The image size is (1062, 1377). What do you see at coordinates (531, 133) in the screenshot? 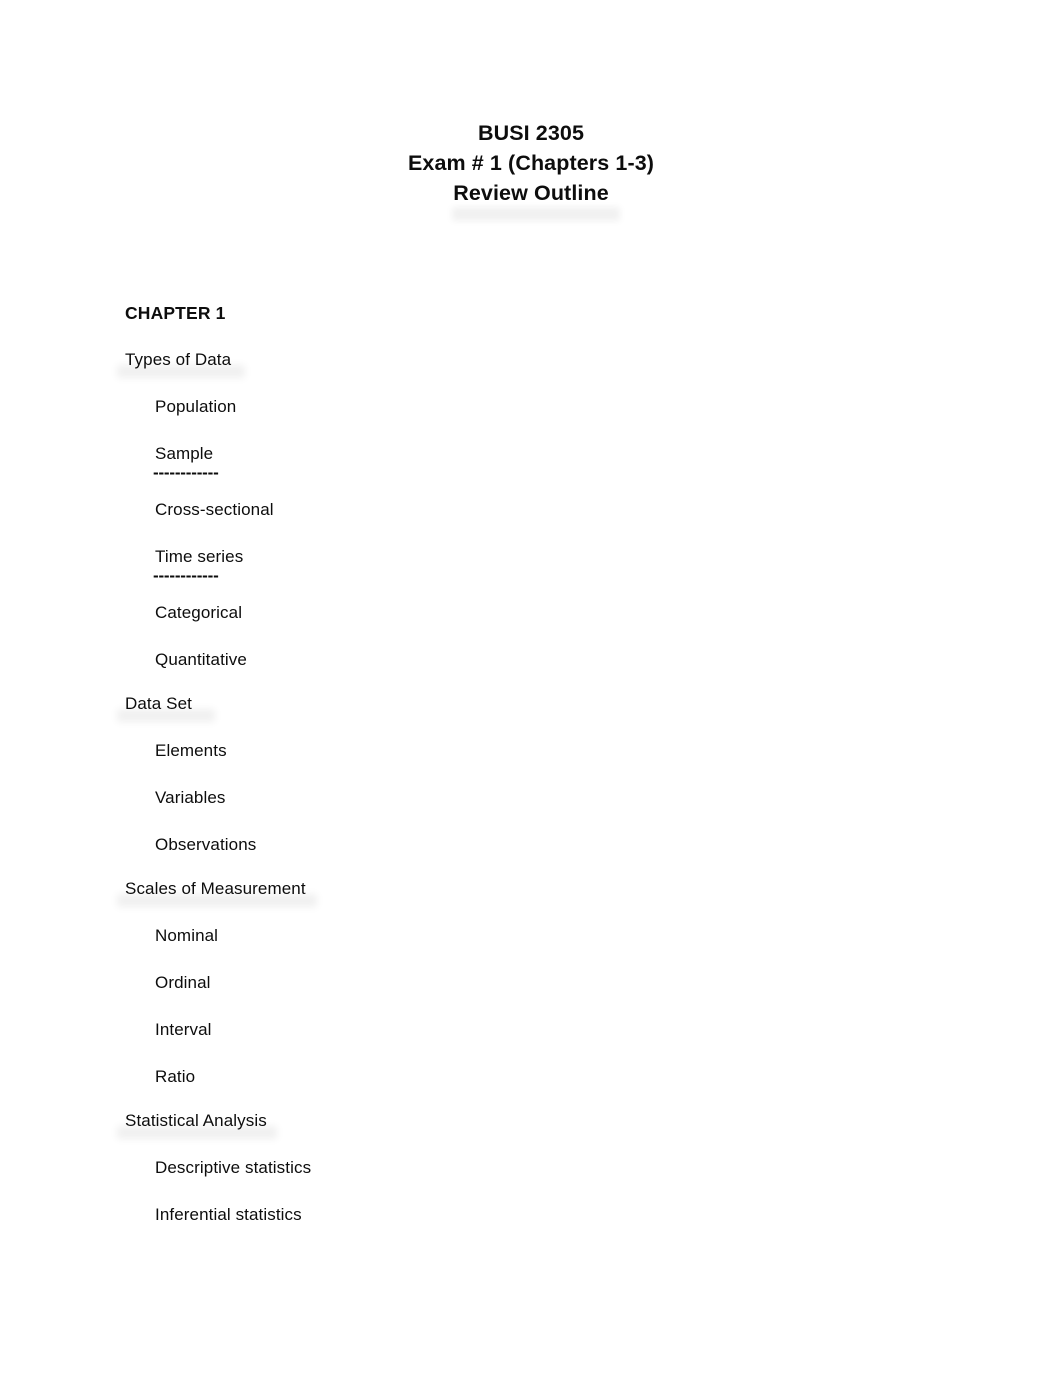
I see `title-line-course: BUSI 2305` at bounding box center [531, 133].